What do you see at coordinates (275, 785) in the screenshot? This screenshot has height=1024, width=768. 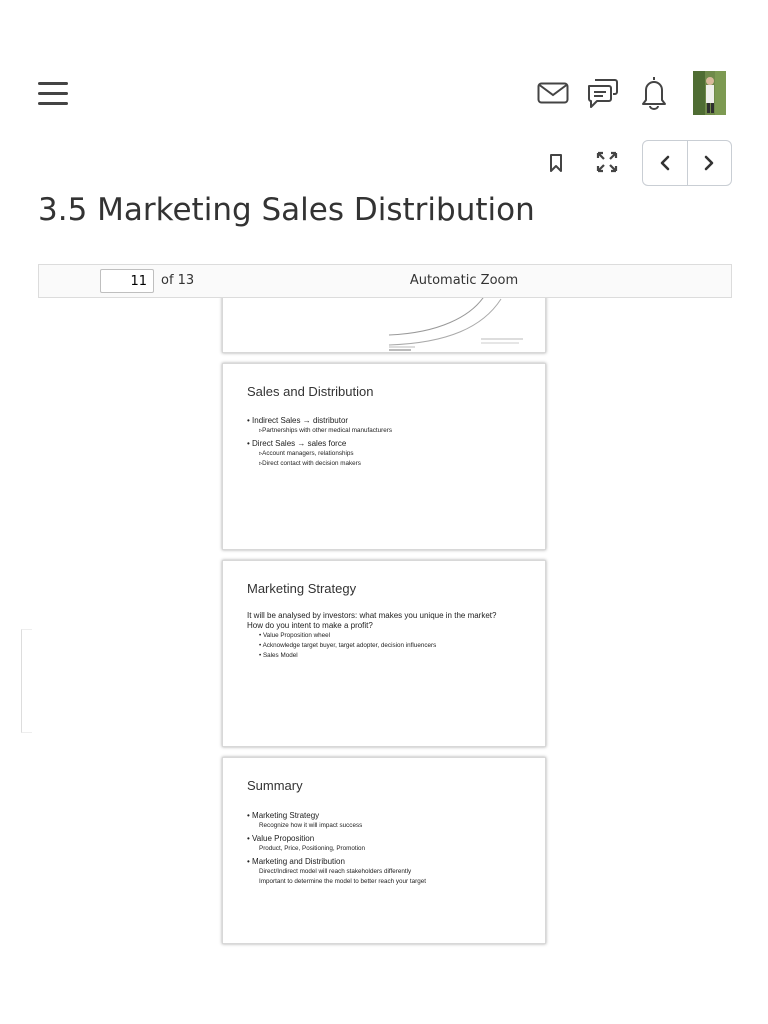 I see `slide-title: Summary` at bounding box center [275, 785].